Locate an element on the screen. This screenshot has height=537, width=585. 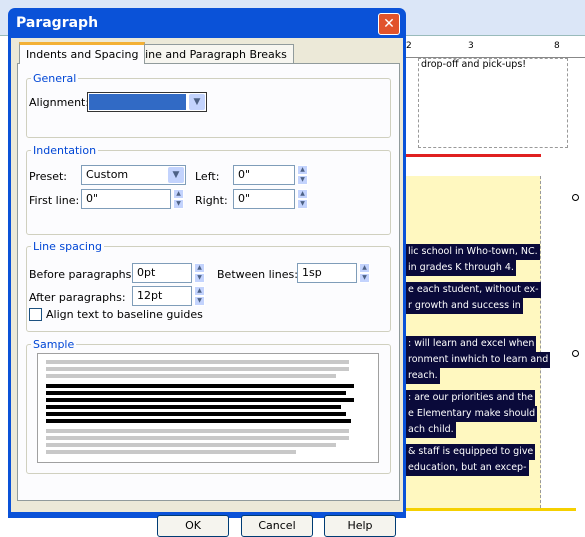
after-paragraphs-input: 12pt is located at coordinates (162, 296).